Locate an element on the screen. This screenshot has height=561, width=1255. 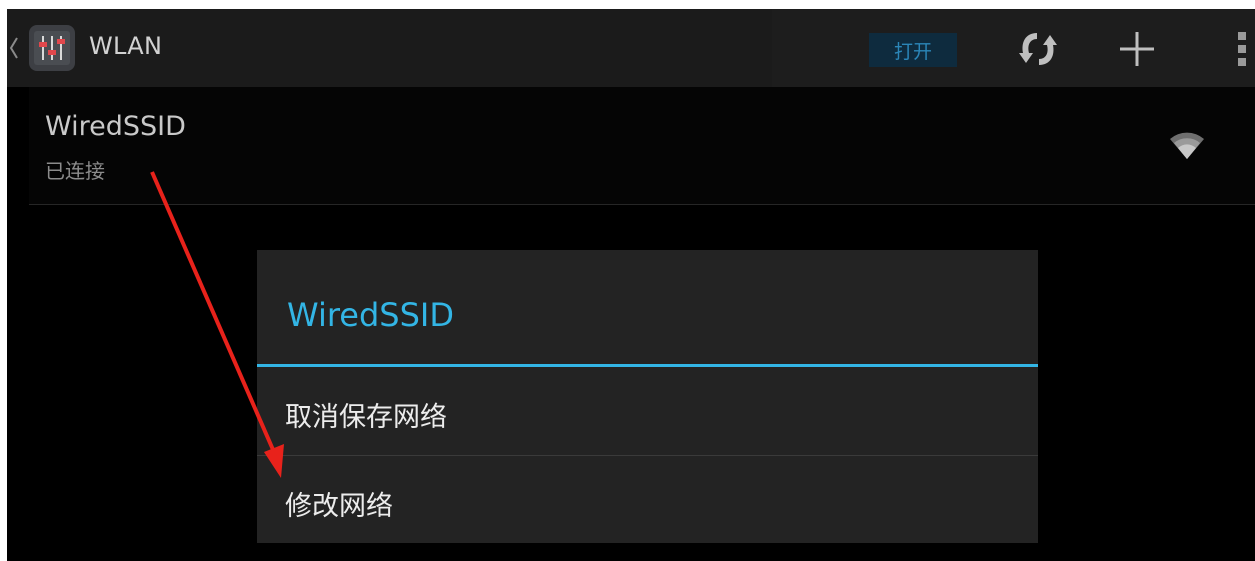
wifi-toggle-switch: 打开 is located at coordinates (913, 50).